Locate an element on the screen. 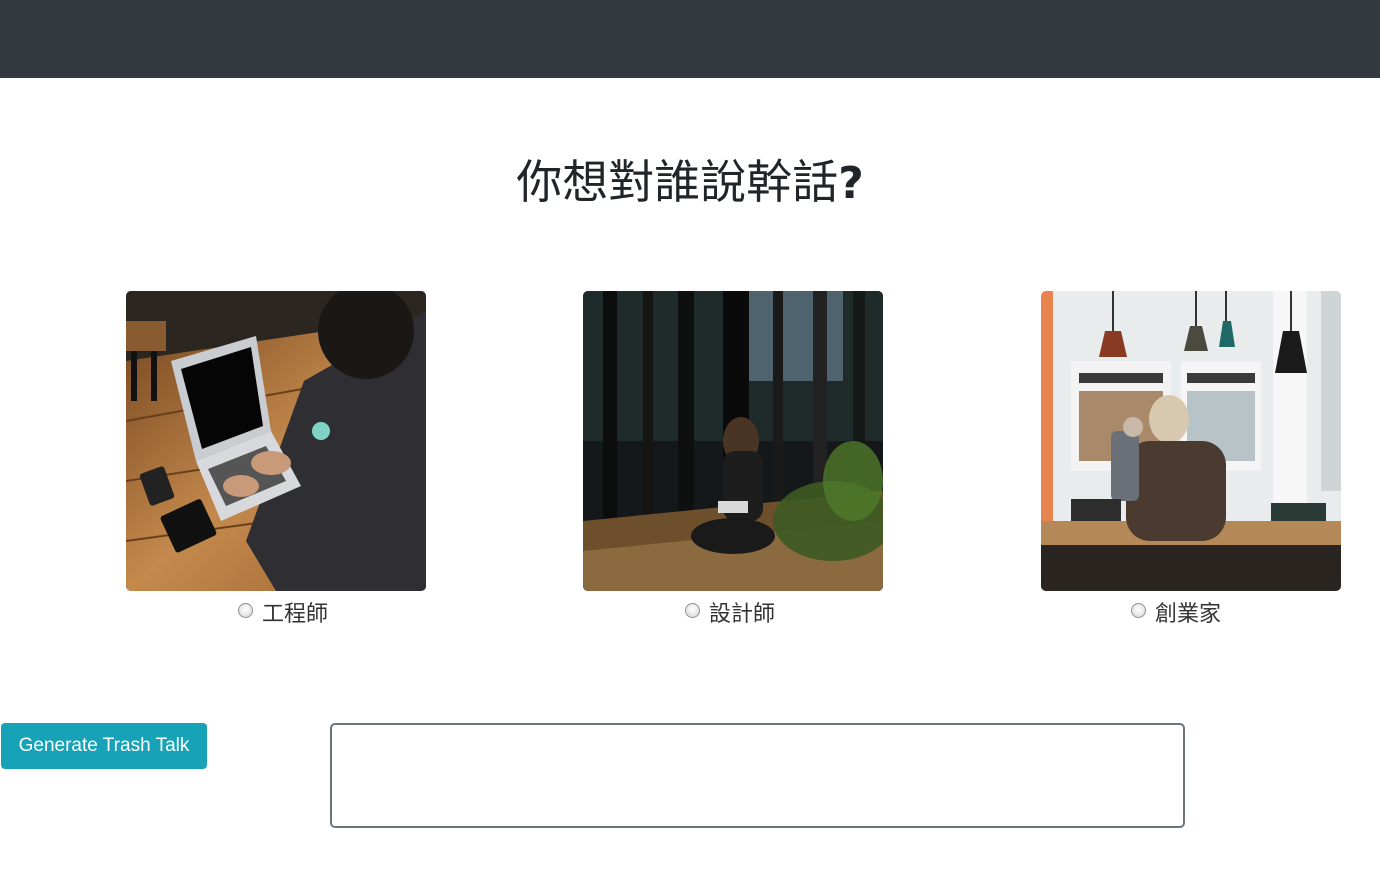 This screenshot has height=887, width=1380. page-title-text: 你想對誰說幹話 is located at coordinates (677, 182).